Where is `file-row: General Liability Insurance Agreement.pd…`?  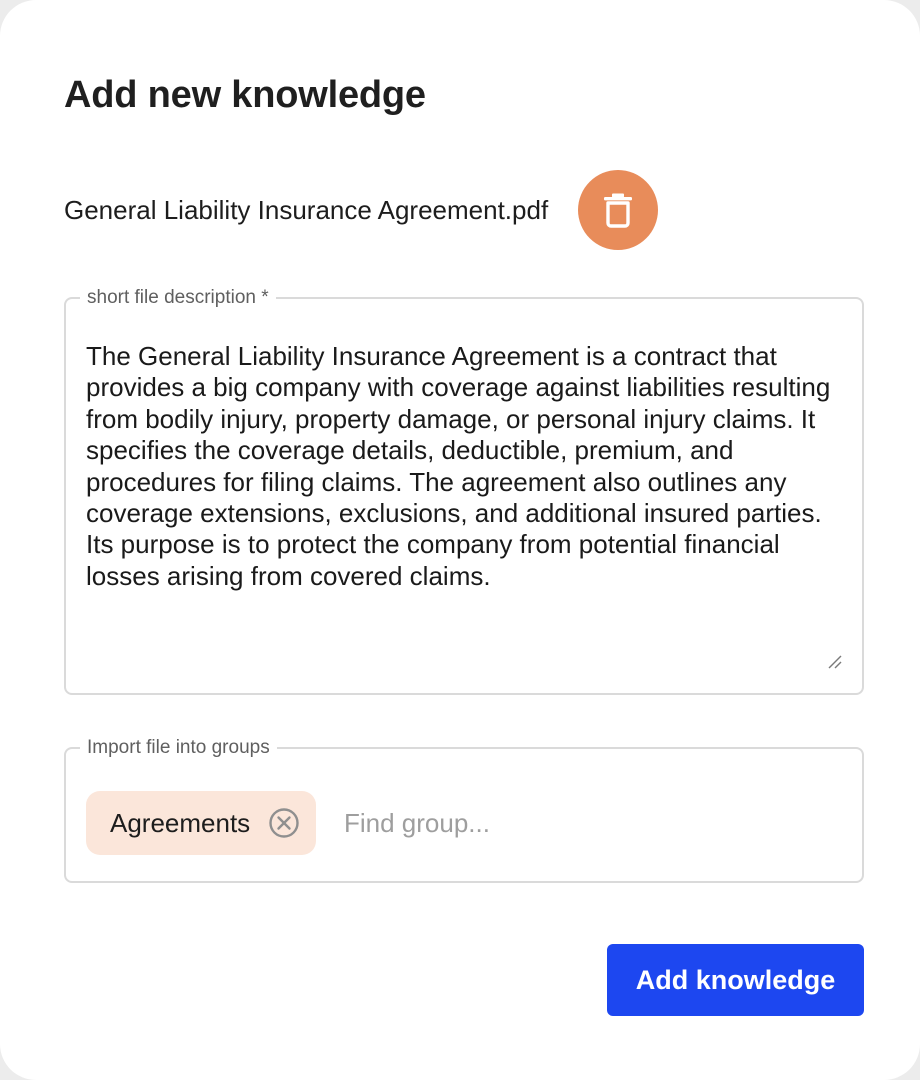 file-row: General Liability Insurance Agreement.pd… is located at coordinates (361, 210).